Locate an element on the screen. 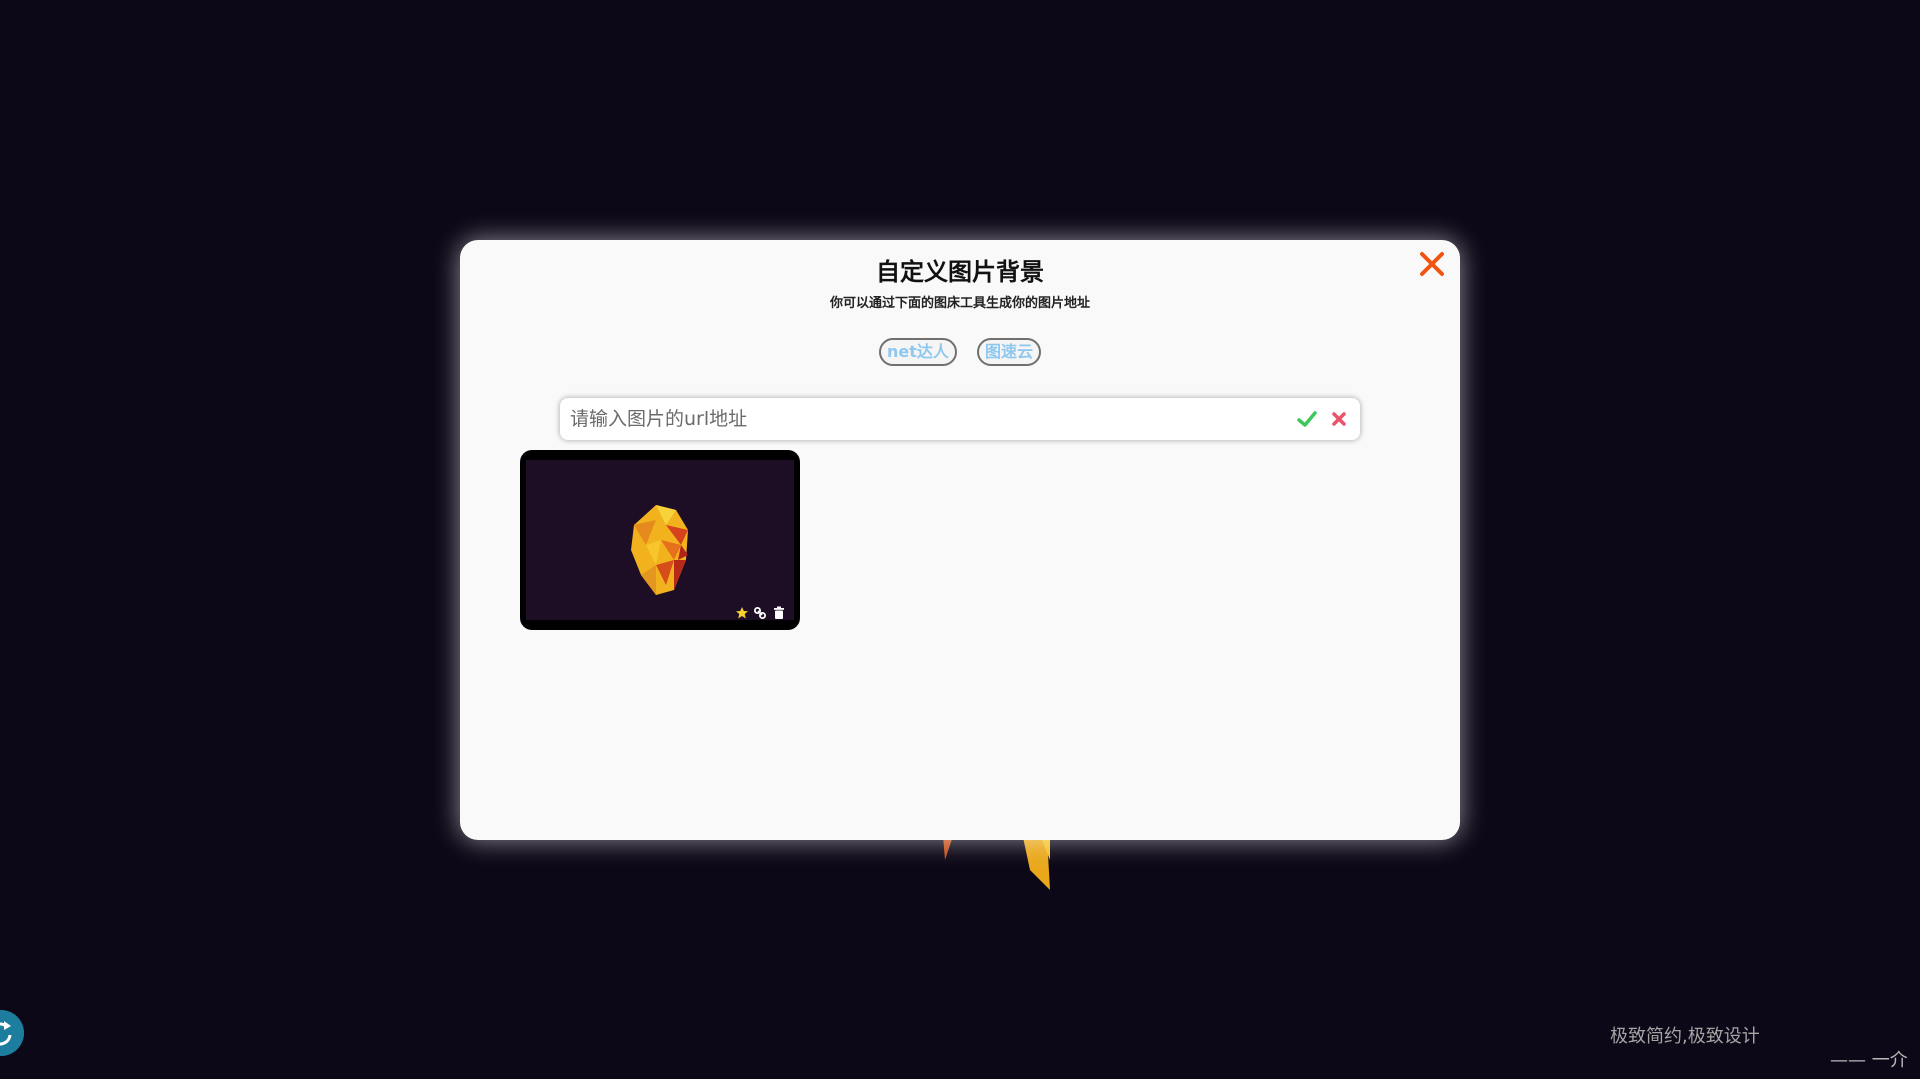 Image resolution: width=1920 pixels, height=1079 pixels. link-tusu-yun: 图速云 is located at coordinates (1008, 352).